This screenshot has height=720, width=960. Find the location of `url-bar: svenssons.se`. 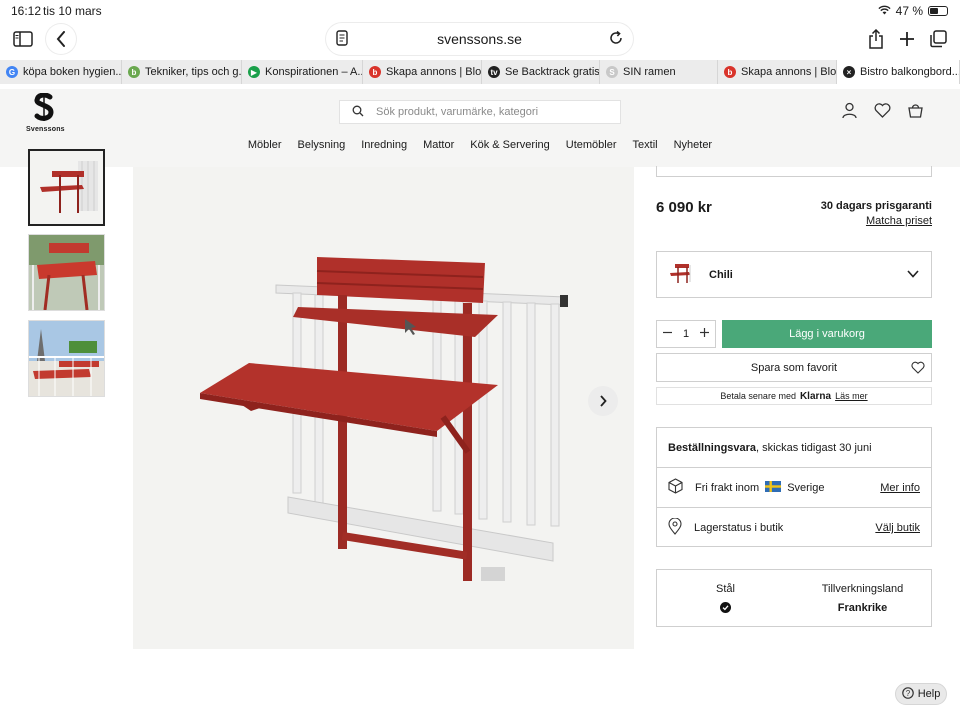

url-bar: svenssons.se is located at coordinates (479, 39).